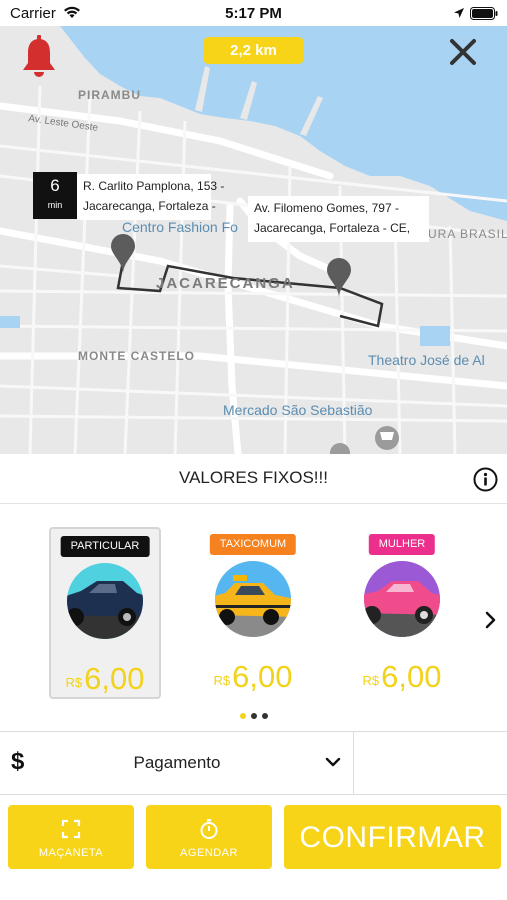  Describe the element at coordinates (55, 205) in the screenshot. I see `eta-unit: min` at that location.